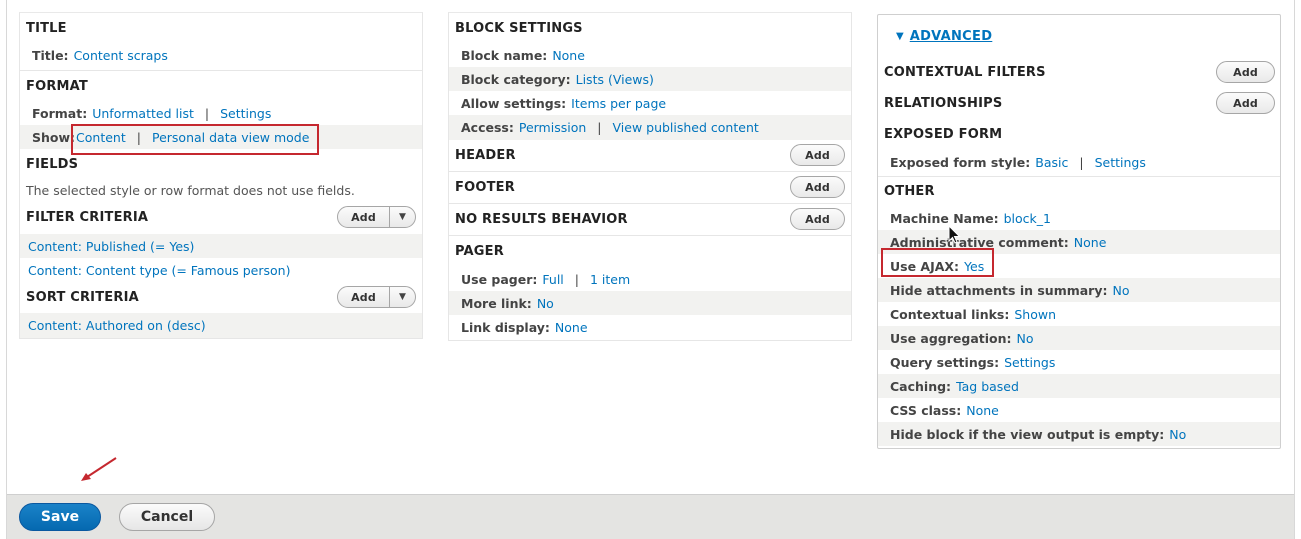 This screenshot has height=539, width=1301. What do you see at coordinates (111, 246) in the screenshot?
I see `filter-published-link: Content: Published (= Yes)` at bounding box center [111, 246].